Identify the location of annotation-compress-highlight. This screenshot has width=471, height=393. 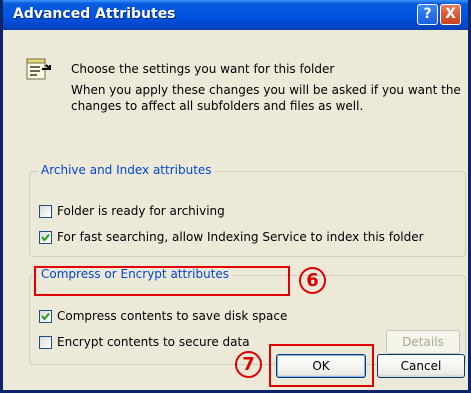
(162, 281).